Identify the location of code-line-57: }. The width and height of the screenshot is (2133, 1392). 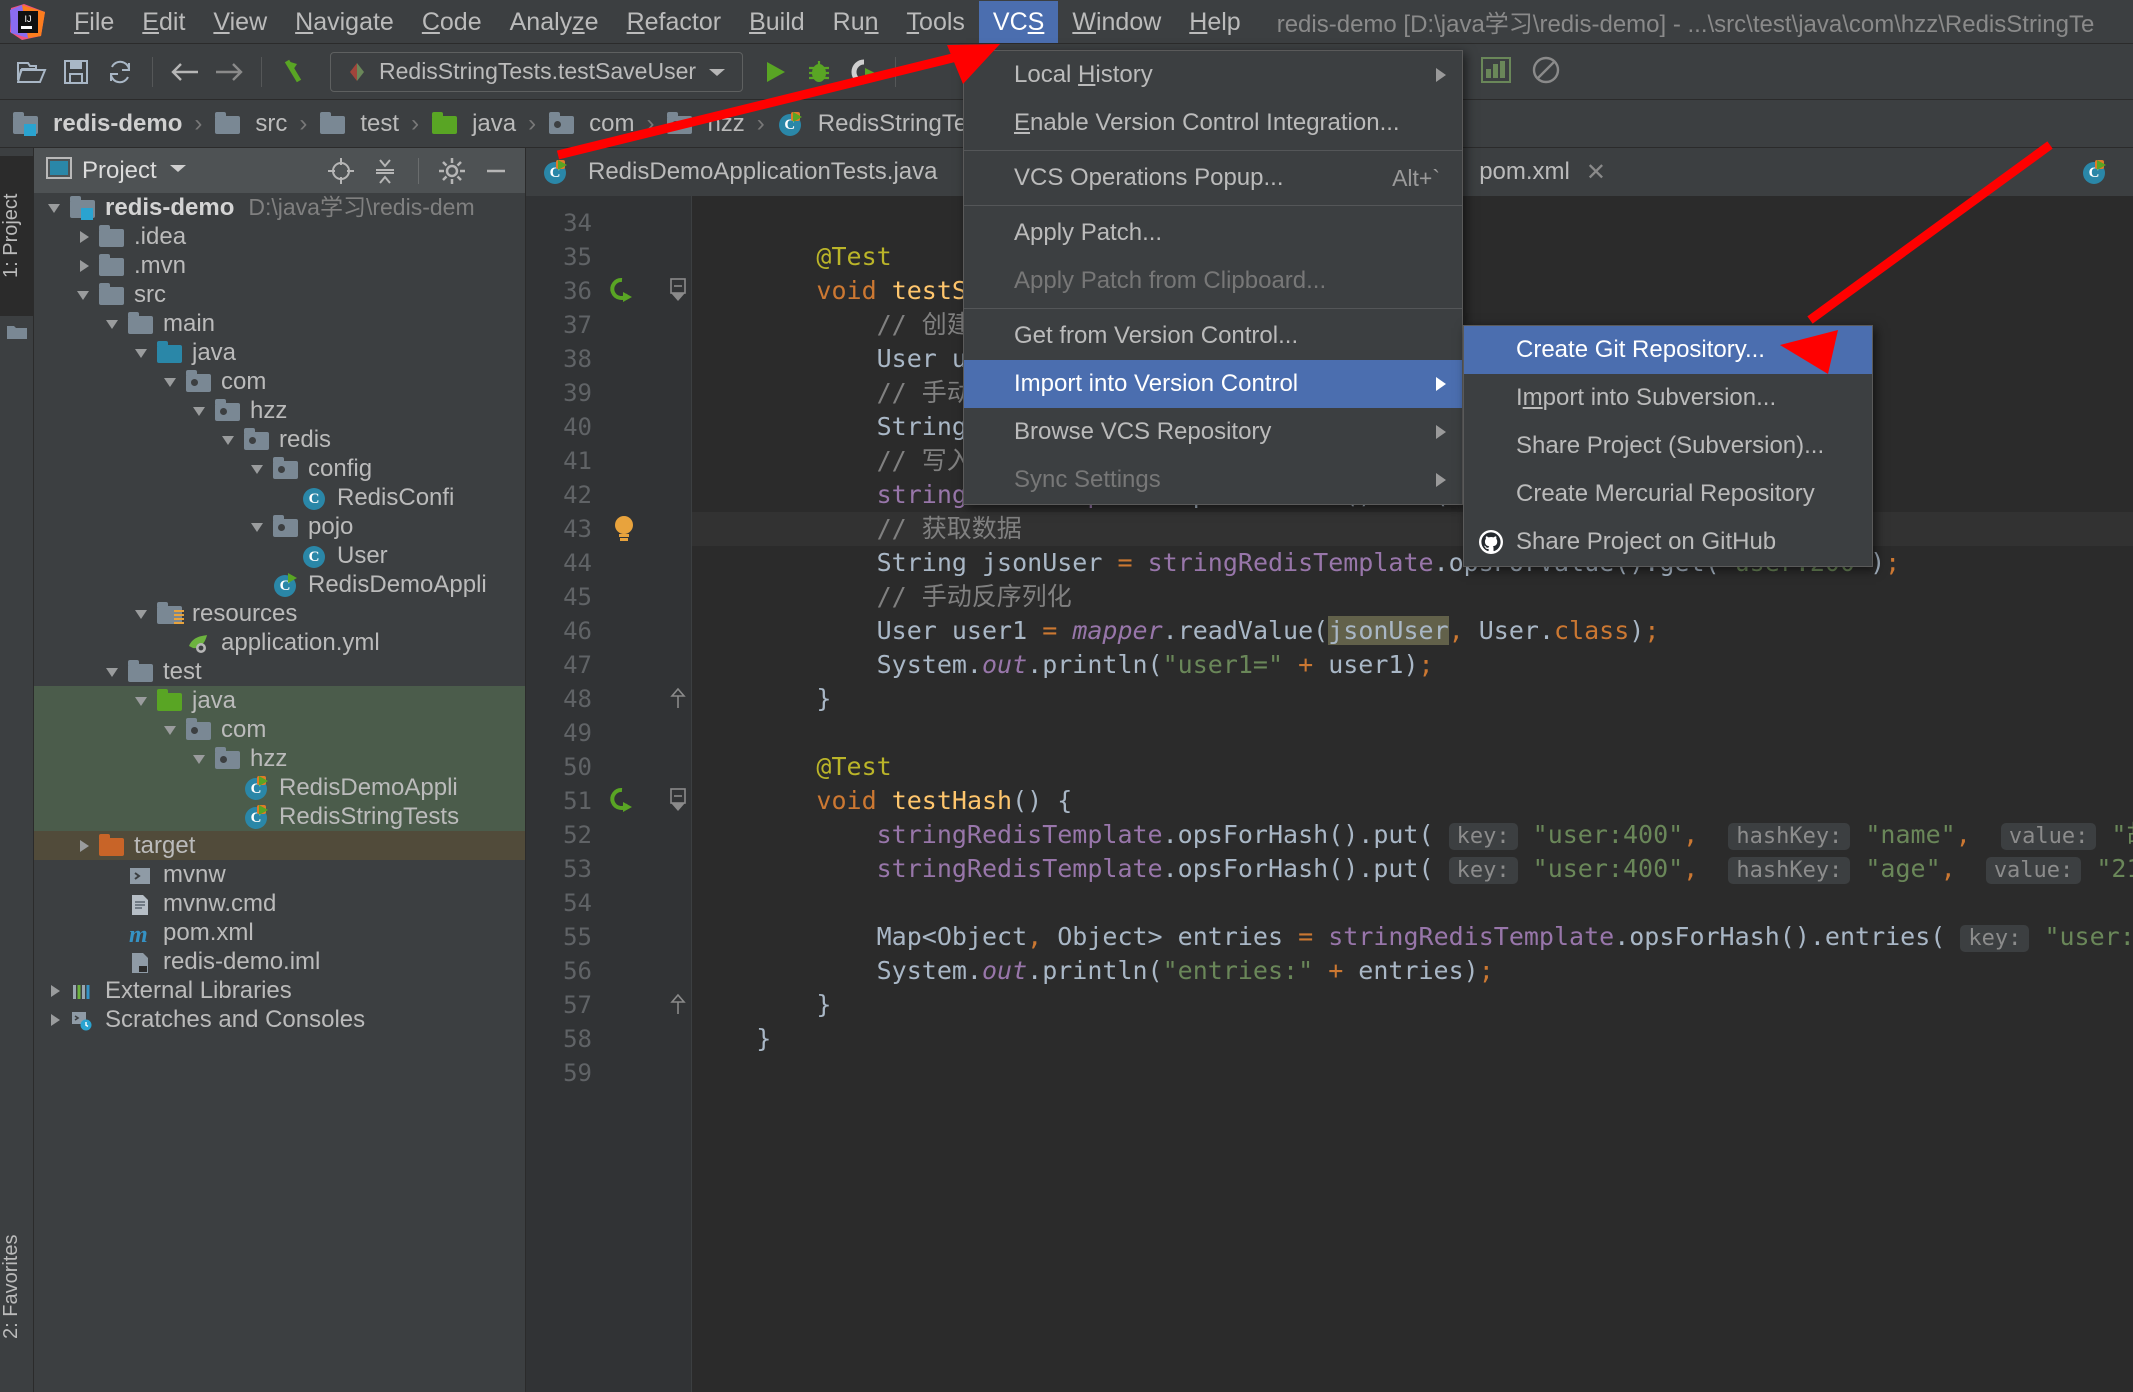
(1412, 1005).